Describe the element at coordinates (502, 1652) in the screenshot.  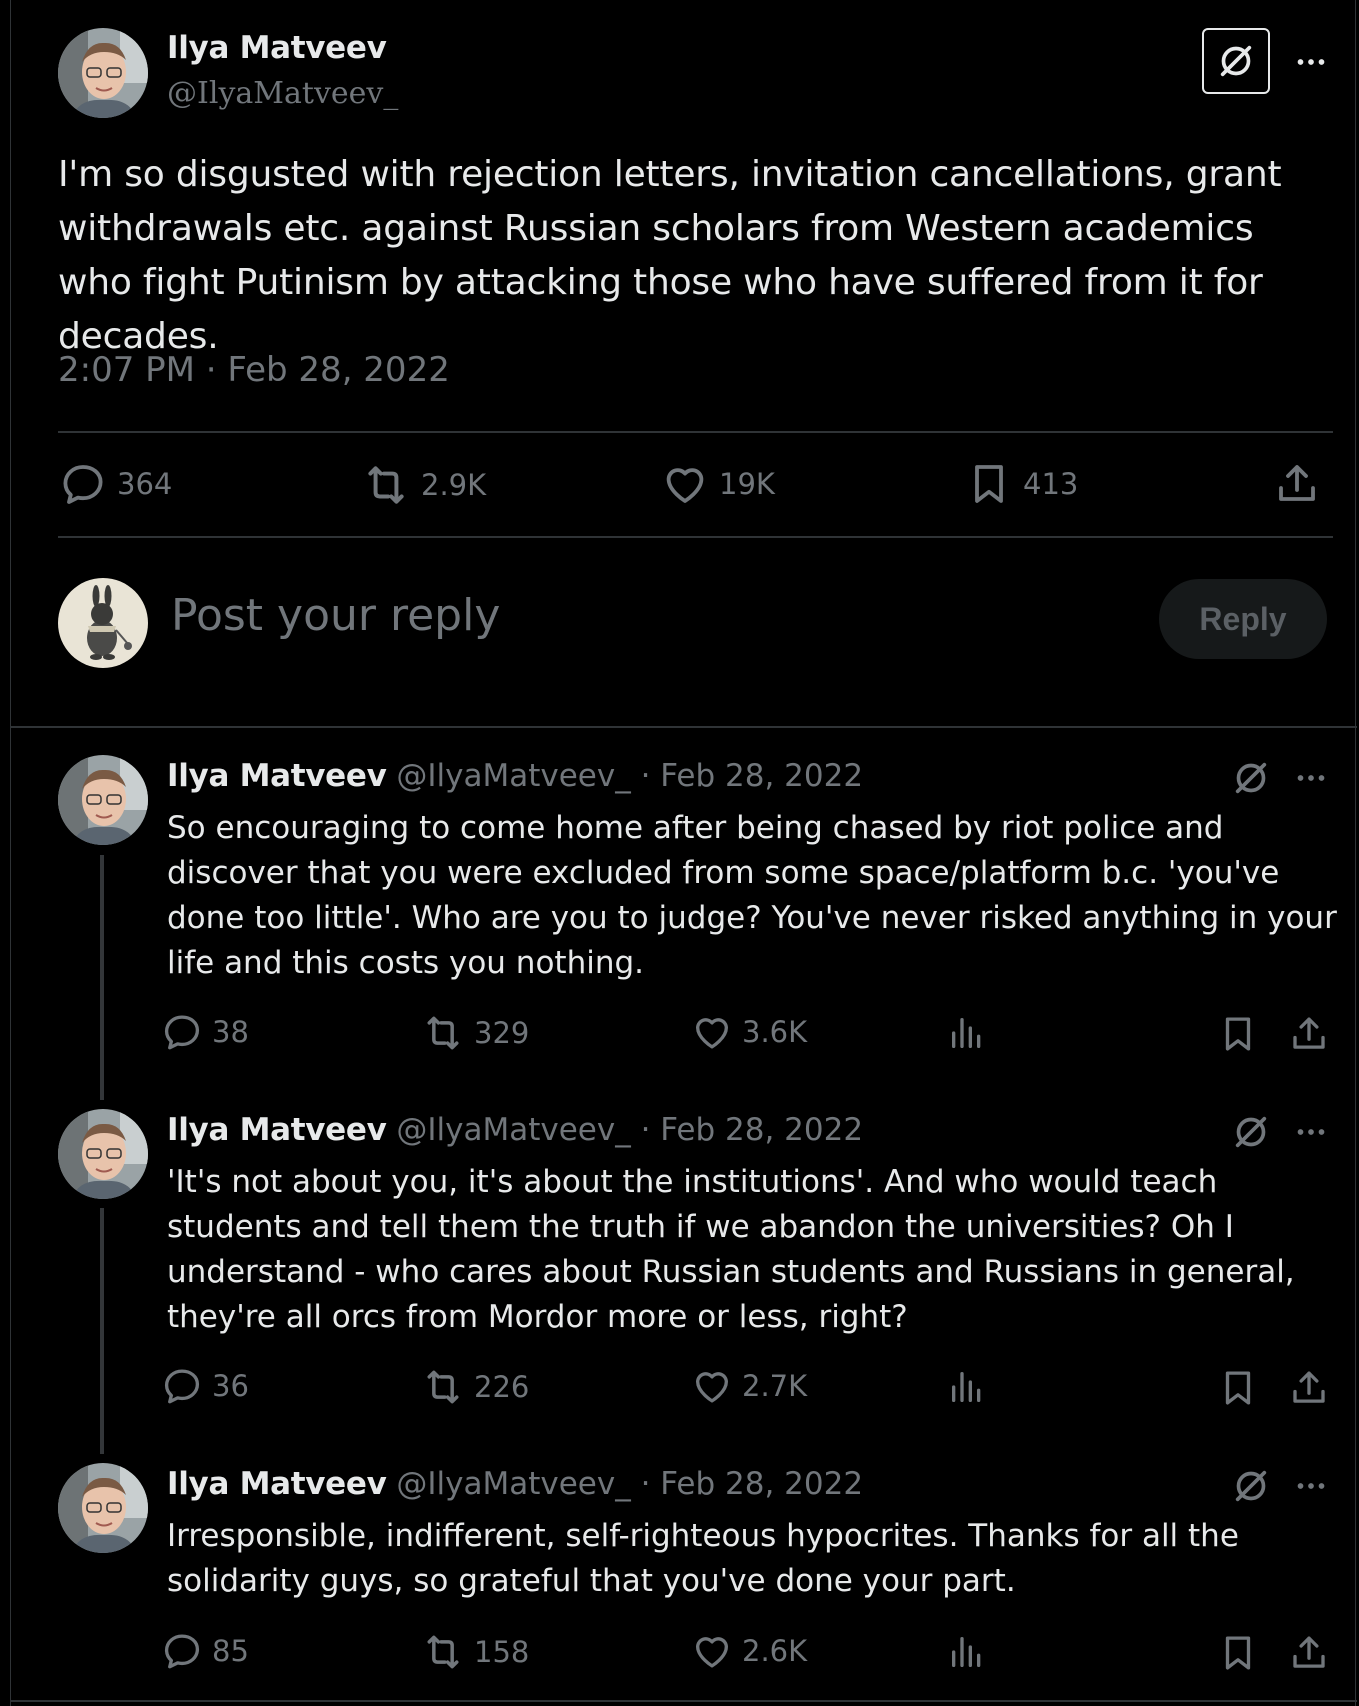
I see `repost-count: 158` at that location.